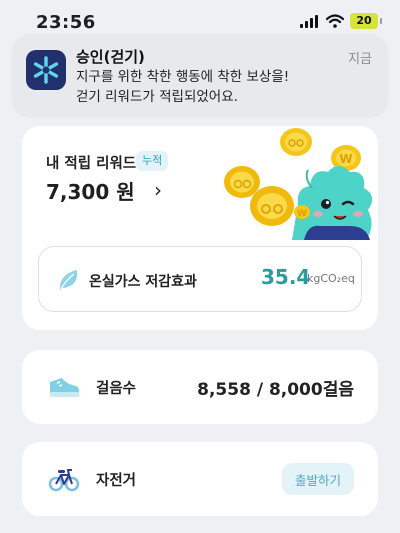  What do you see at coordinates (64, 480) in the screenshot?
I see `bicycle-icon` at bounding box center [64, 480].